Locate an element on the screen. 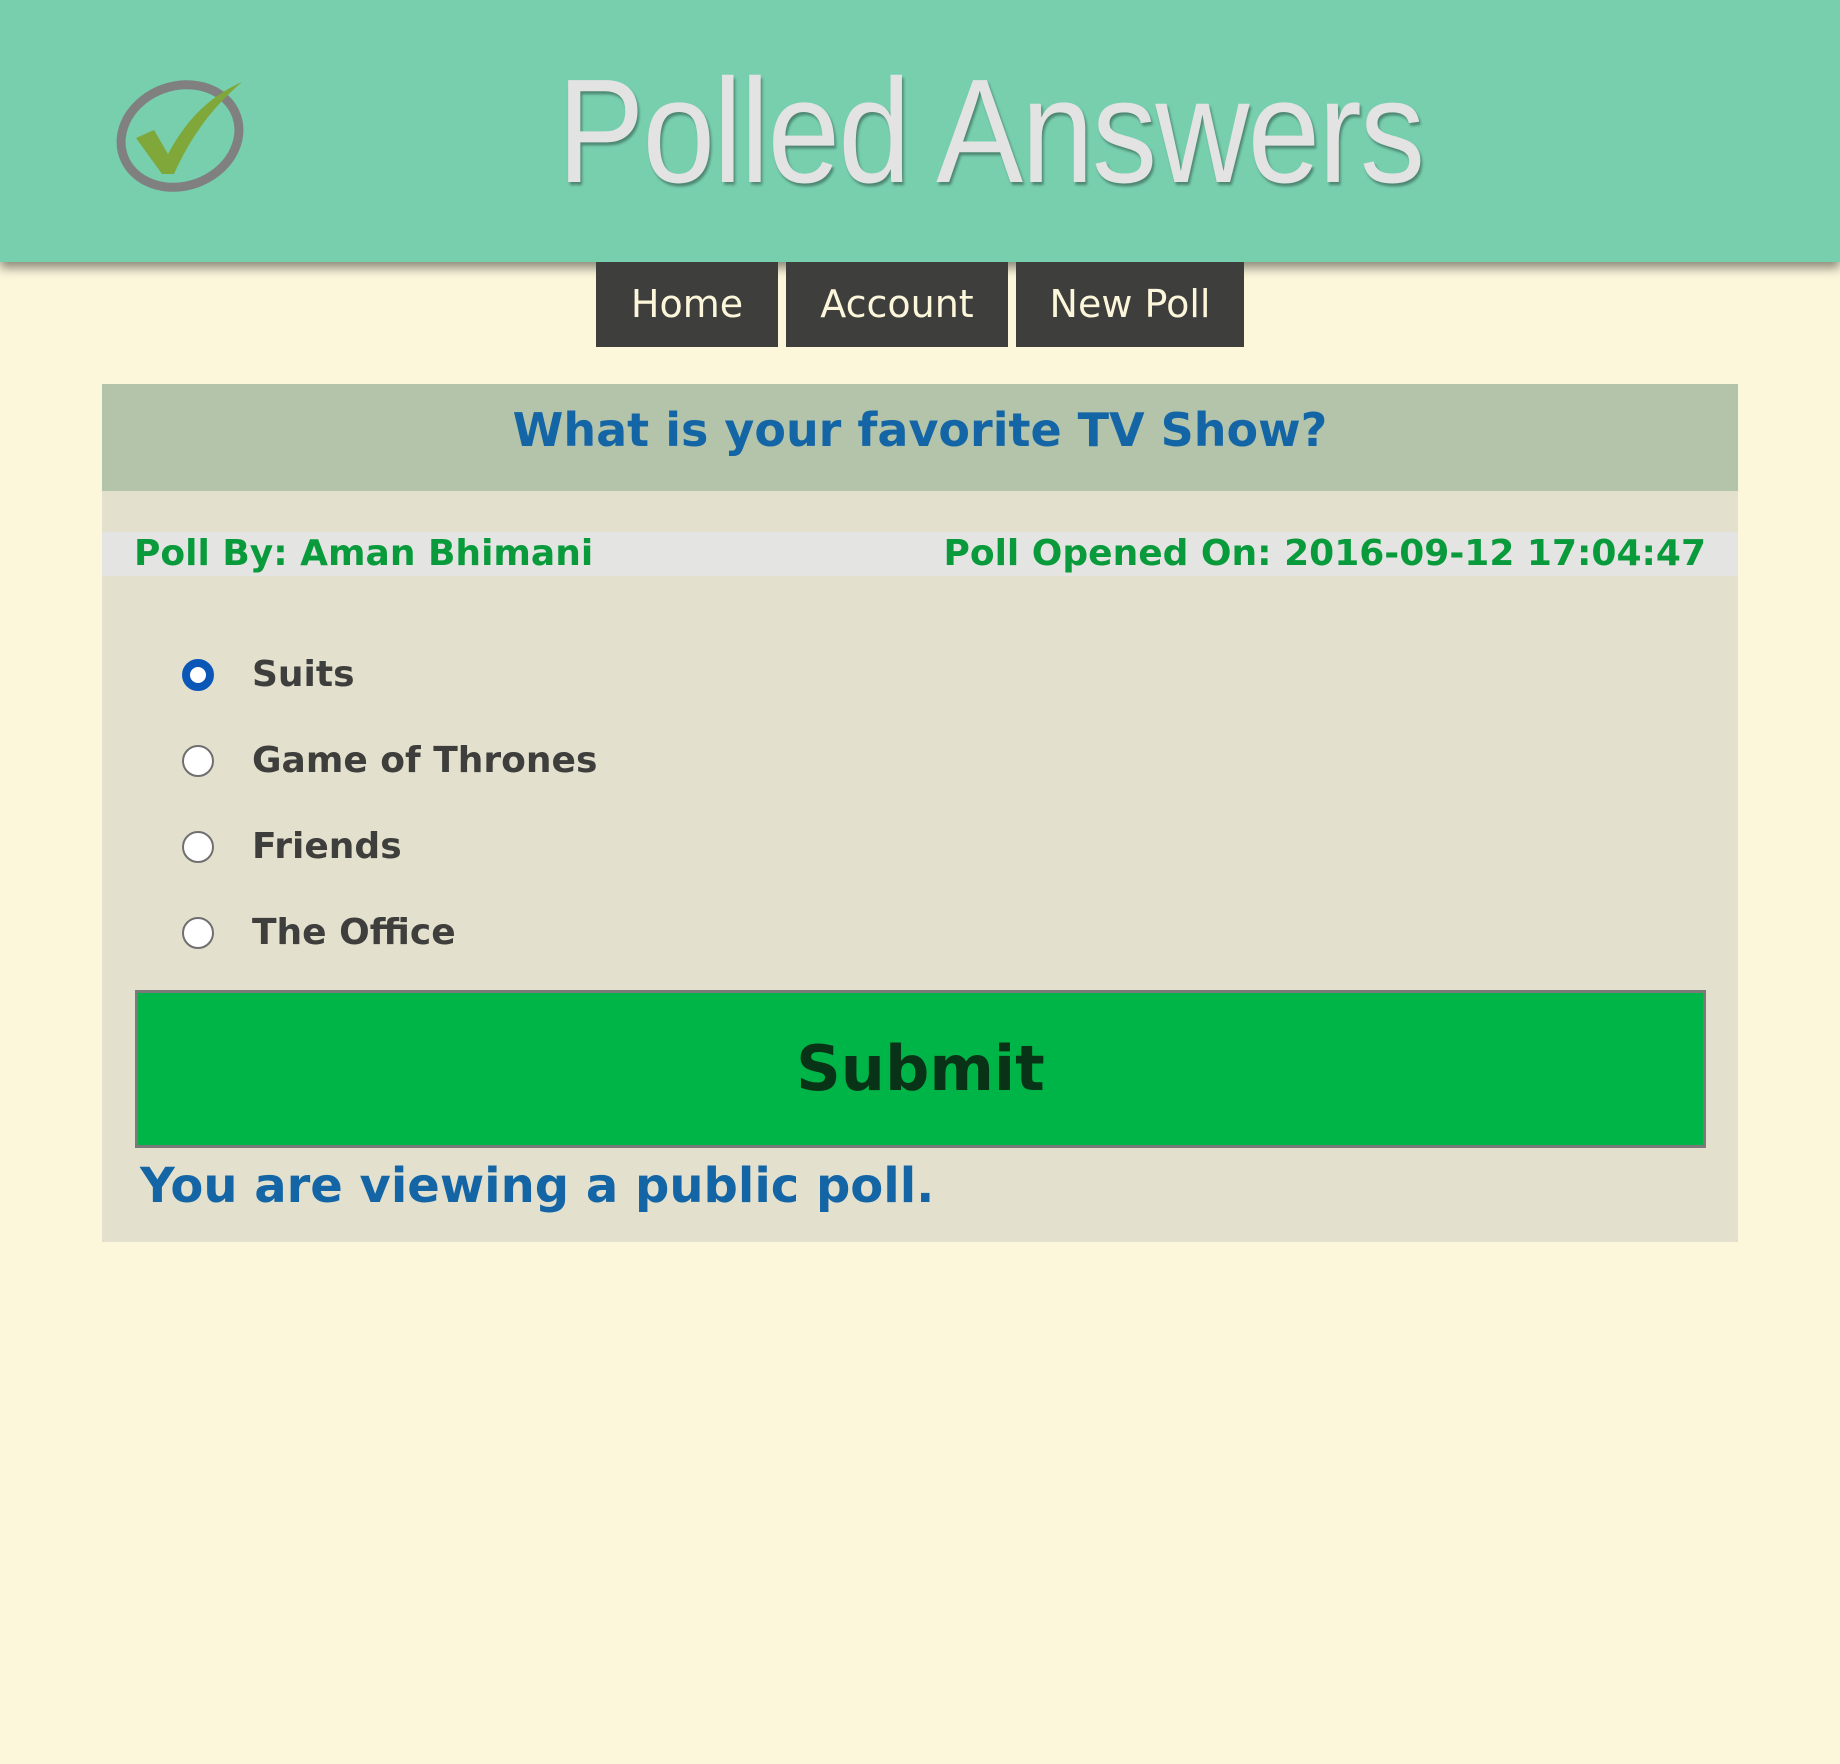 The width and height of the screenshot is (1840, 1764). poll-option-suits: Suits is located at coordinates (389, 675).